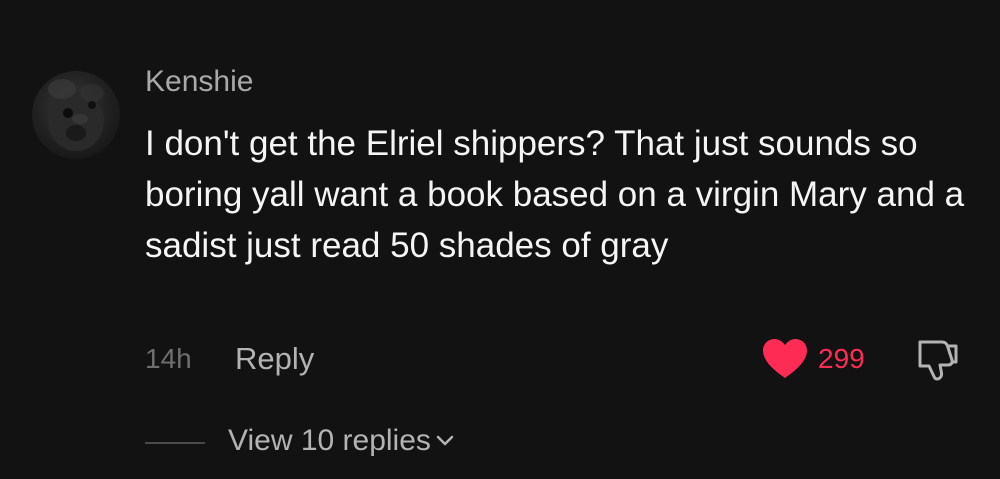  I want to click on heart-icon, so click(785, 359).